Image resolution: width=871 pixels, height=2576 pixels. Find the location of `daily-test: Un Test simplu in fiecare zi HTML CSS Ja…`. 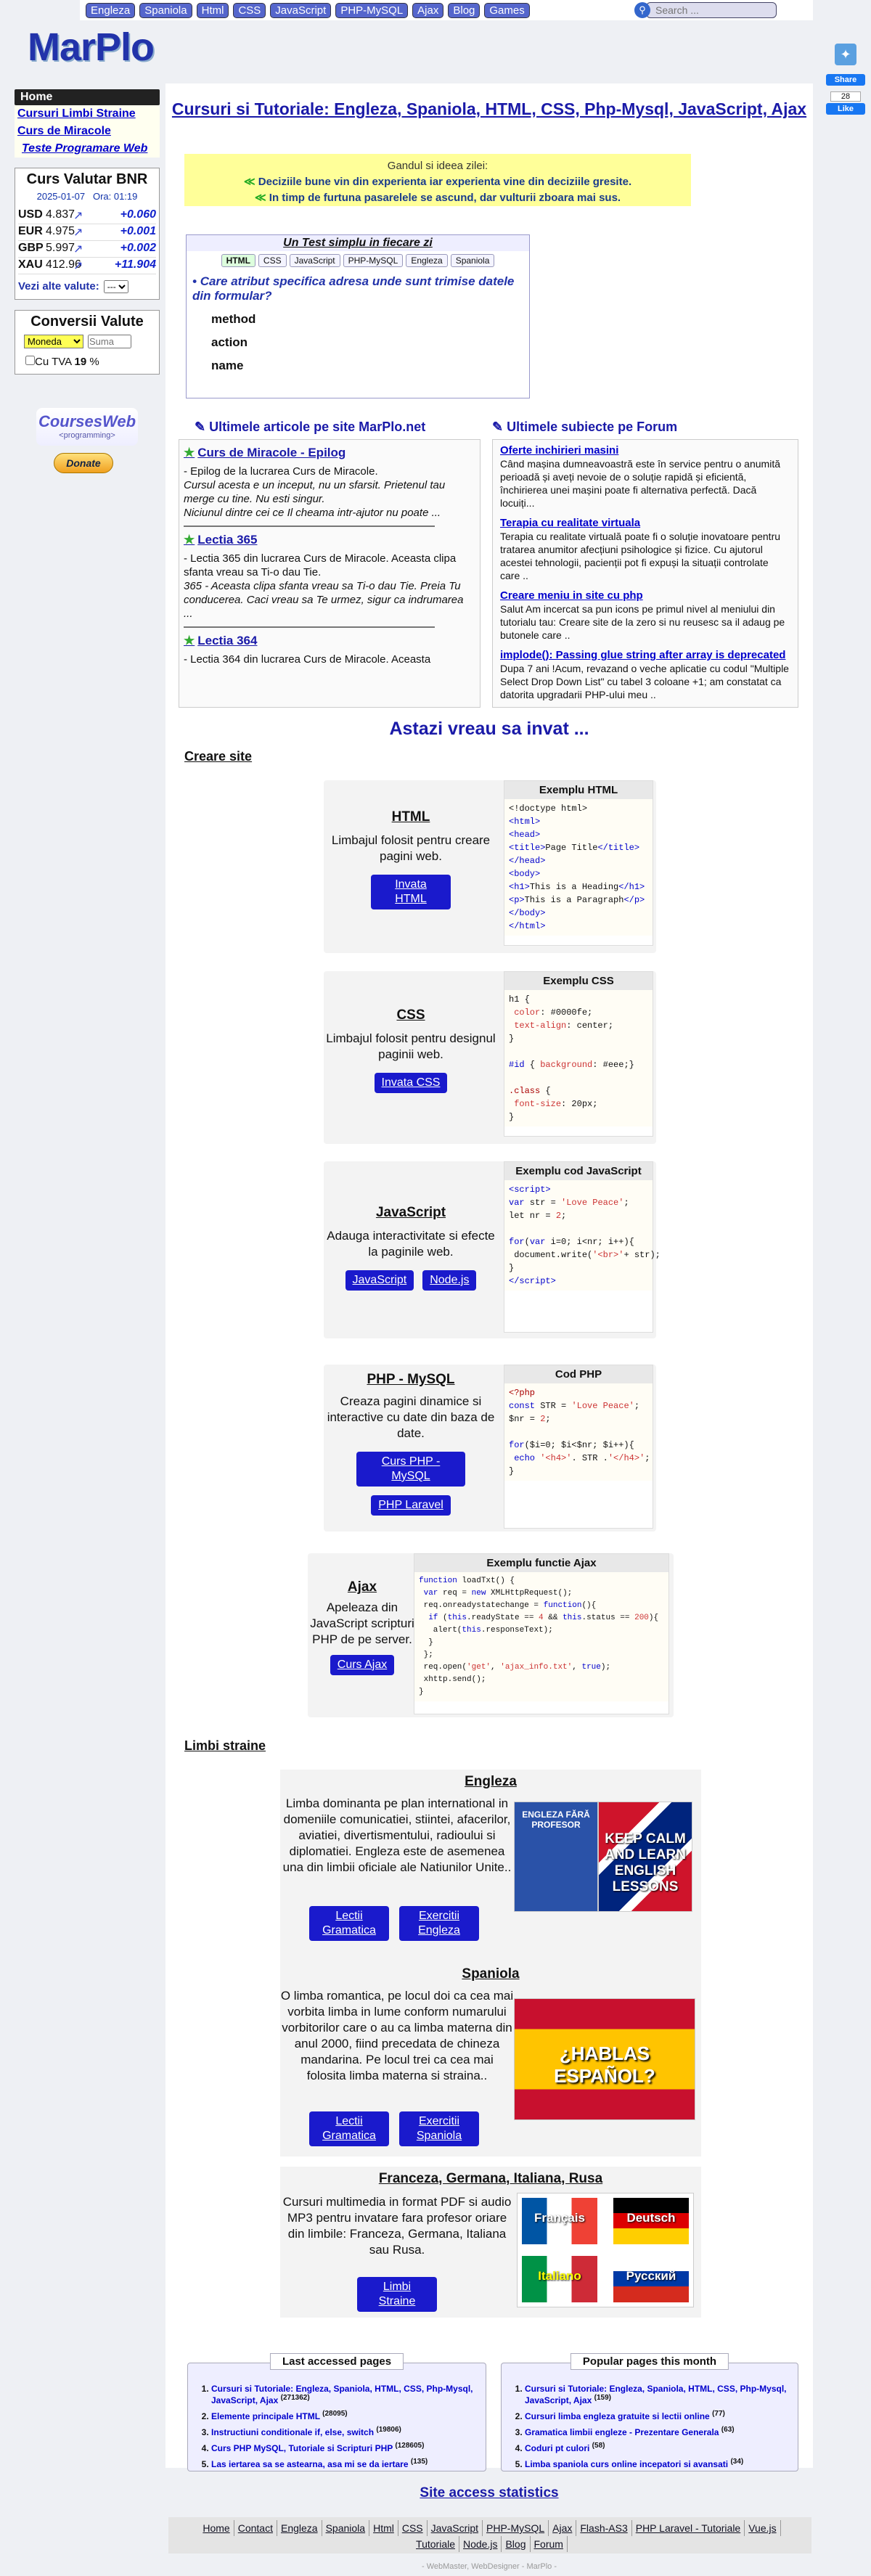

daily-test: Un Test simplu in fiecare zi HTML CSS Ja… is located at coordinates (358, 316).